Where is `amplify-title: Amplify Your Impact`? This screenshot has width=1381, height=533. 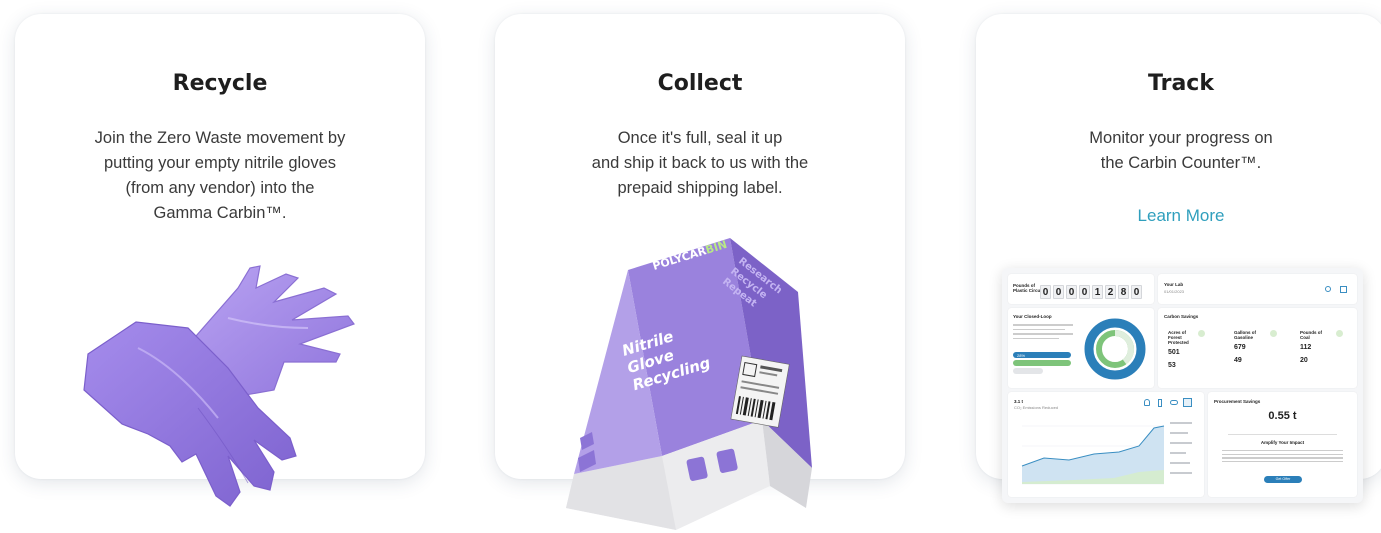
amplify-title: Amplify Your Impact is located at coordinates (1282, 442).